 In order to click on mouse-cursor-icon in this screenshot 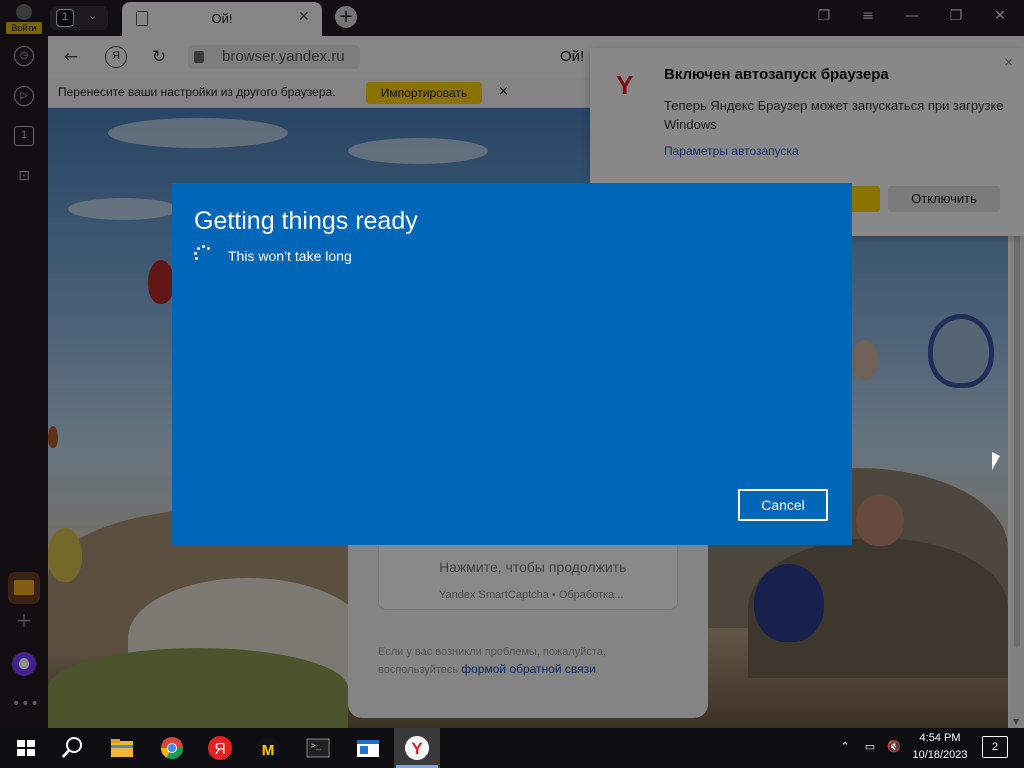, I will do `click(996, 461)`.